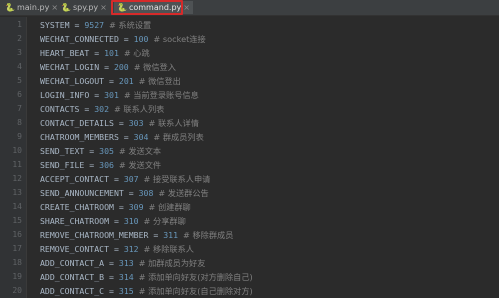  What do you see at coordinates (249, 193) in the screenshot?
I see `code-line: 13 SEND_ANNOUNCEMENT = 308 # 发送群公告` at bounding box center [249, 193].